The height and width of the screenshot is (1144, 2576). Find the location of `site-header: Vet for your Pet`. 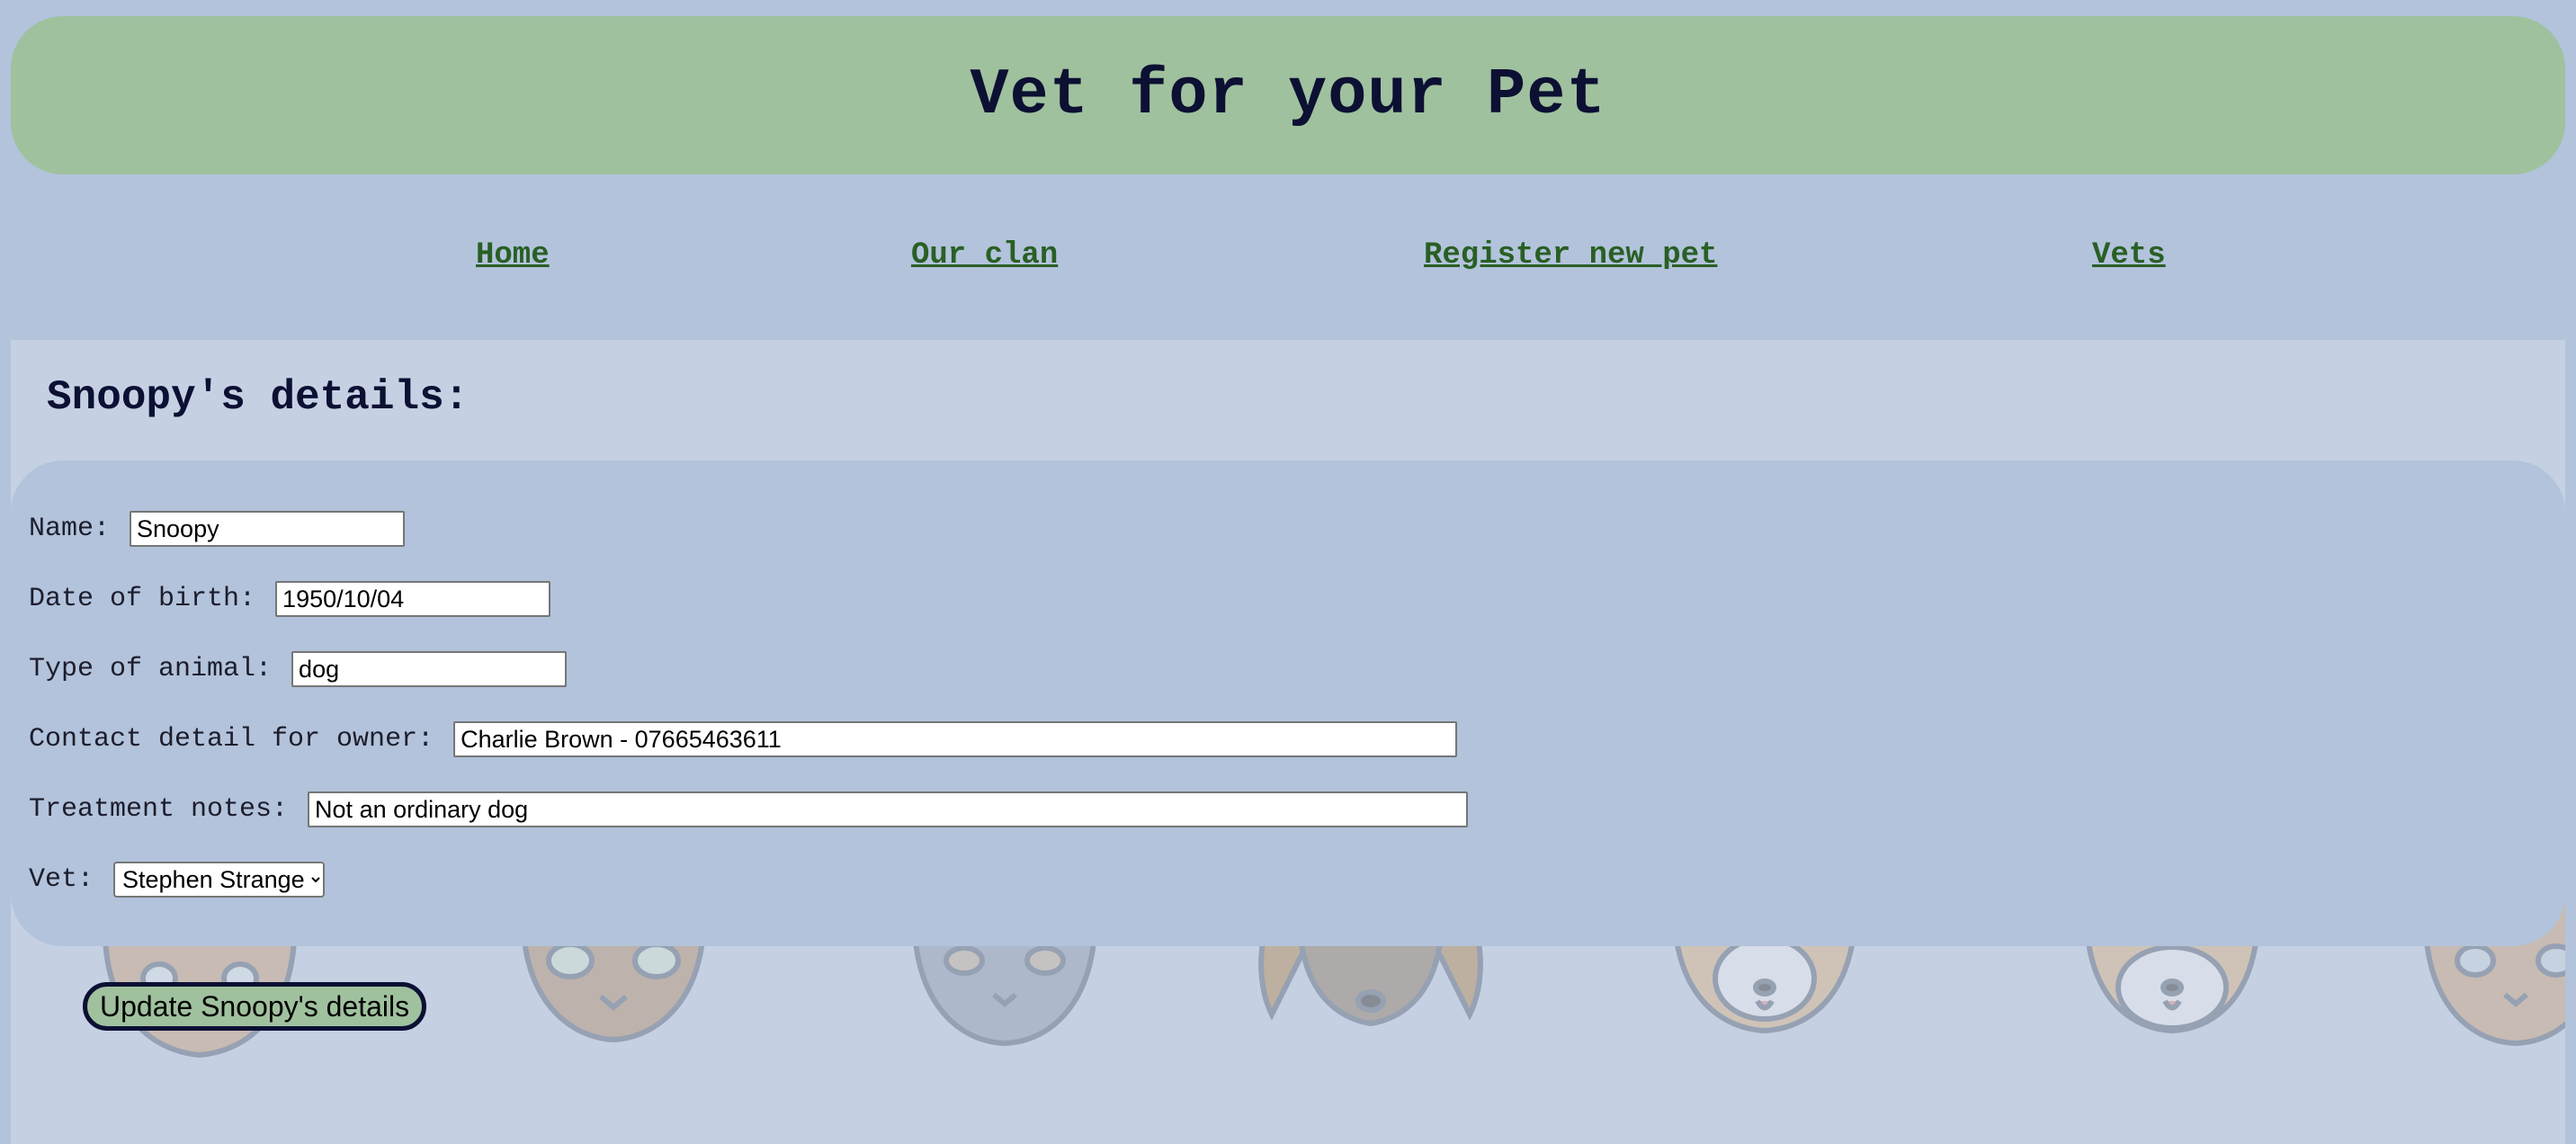

site-header: Vet for your Pet is located at coordinates (1288, 95).